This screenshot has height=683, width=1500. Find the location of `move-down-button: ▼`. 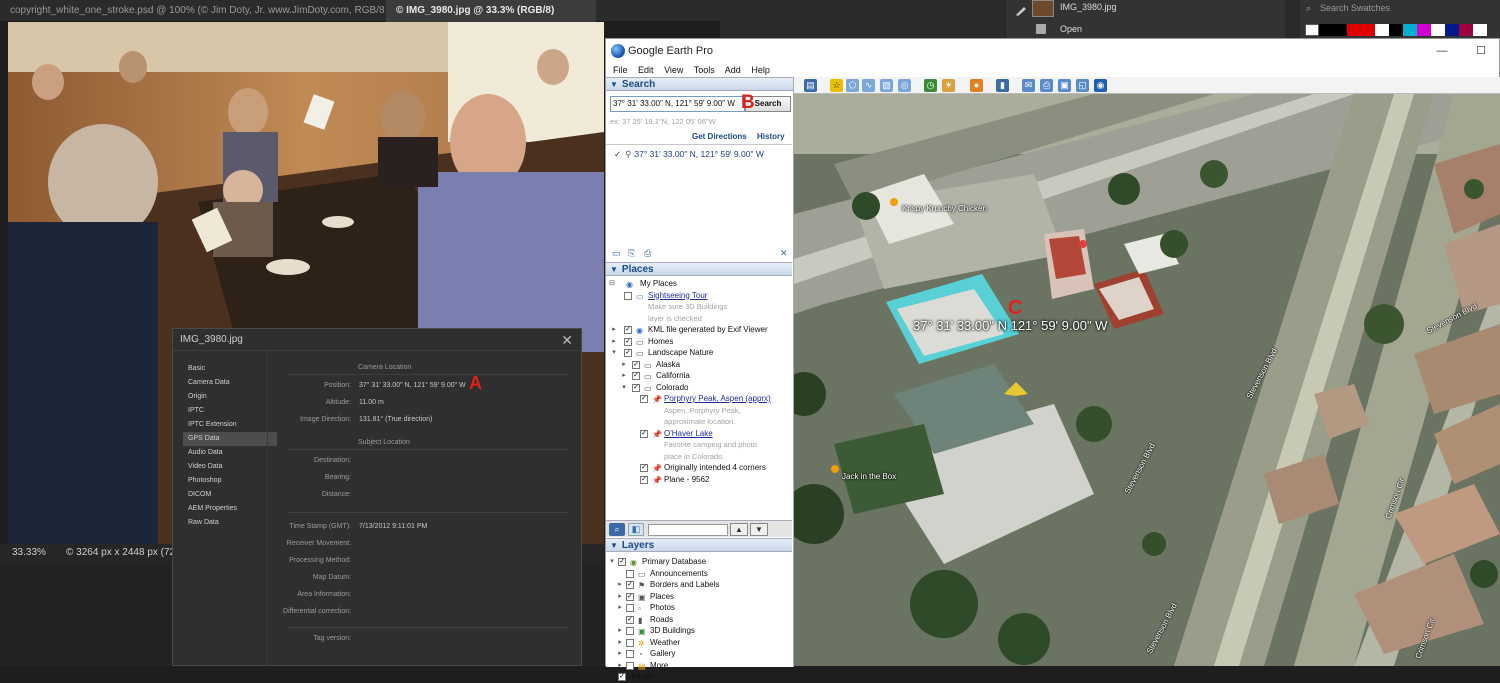

move-down-button: ▼ is located at coordinates (759, 529).